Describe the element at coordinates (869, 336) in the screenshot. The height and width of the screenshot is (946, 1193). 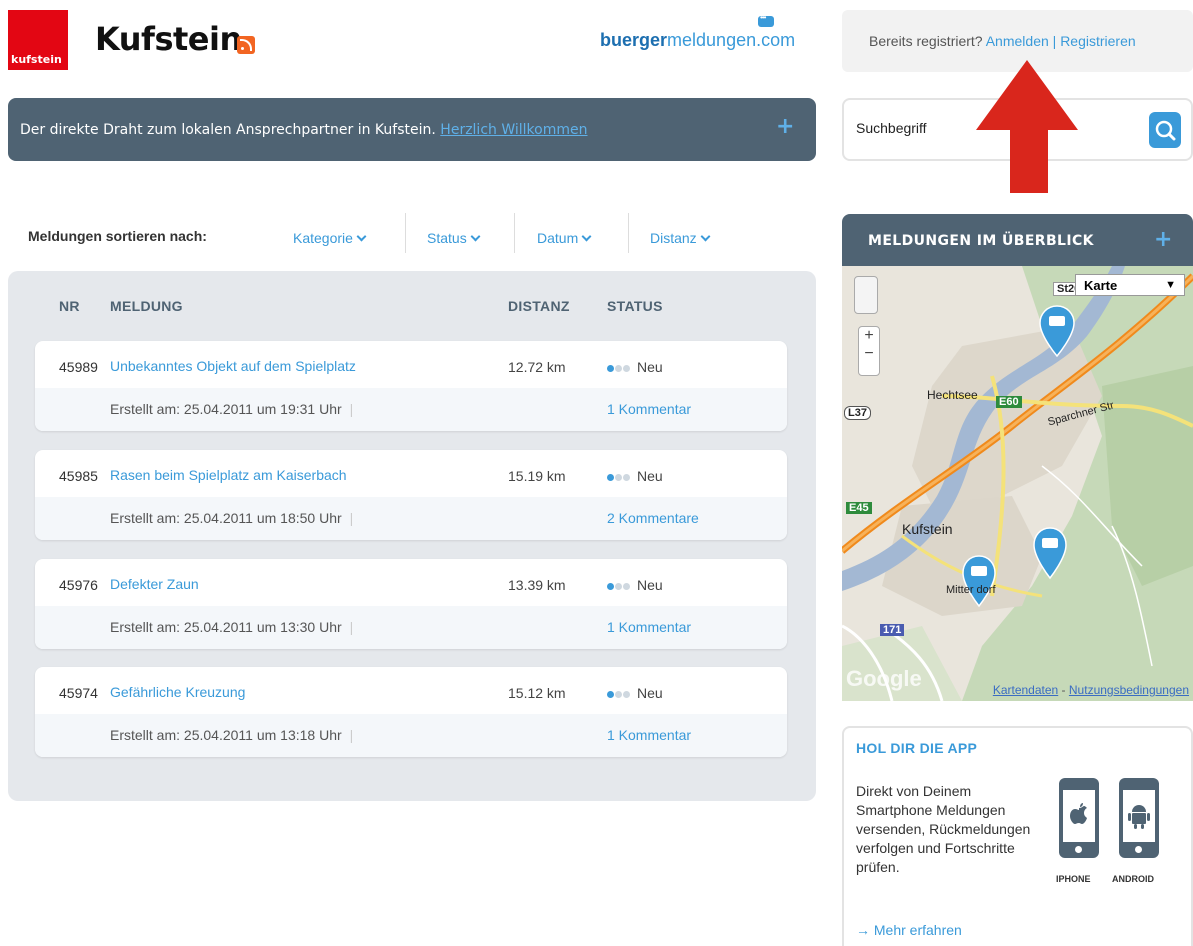
I see `zoom-in-icon: +` at that location.